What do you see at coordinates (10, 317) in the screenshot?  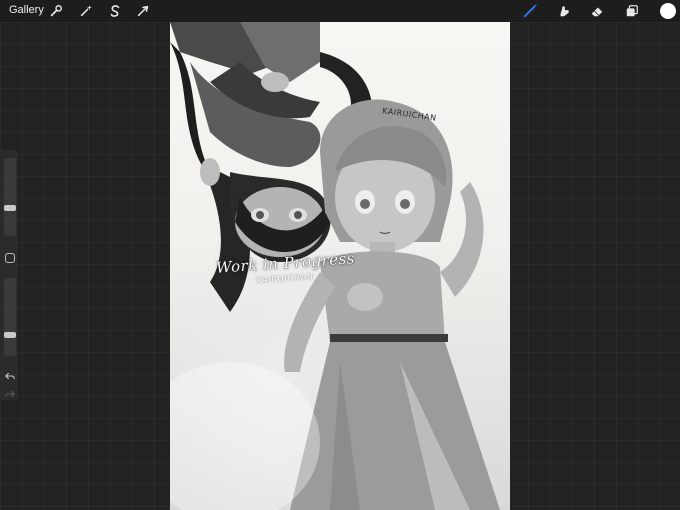 I see `opacity-slider` at bounding box center [10, 317].